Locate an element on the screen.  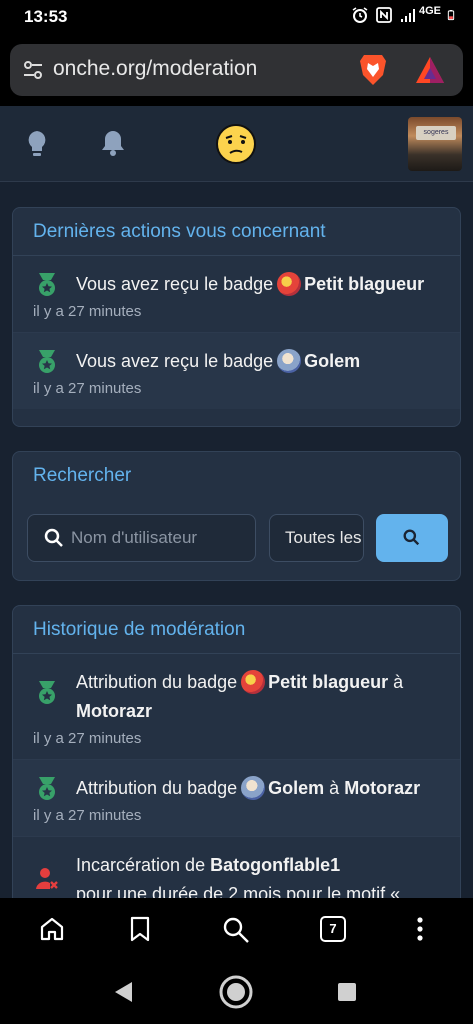
history-title: Historique de modération is located at coordinates (236, 630).